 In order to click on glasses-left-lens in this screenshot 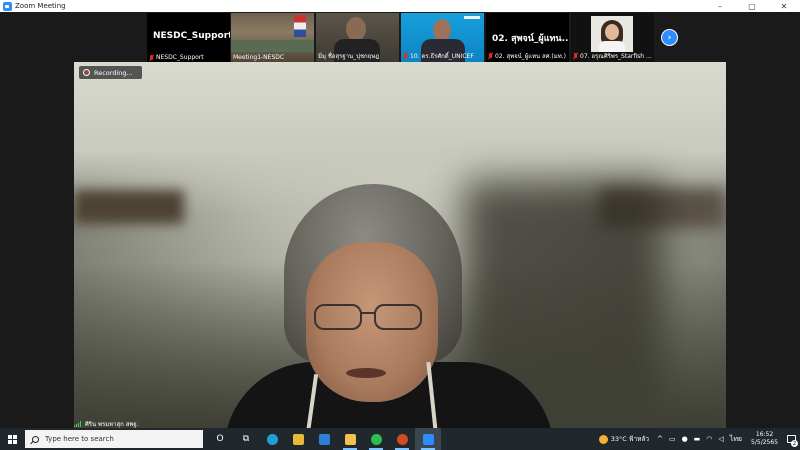, I will do `click(338, 317)`.